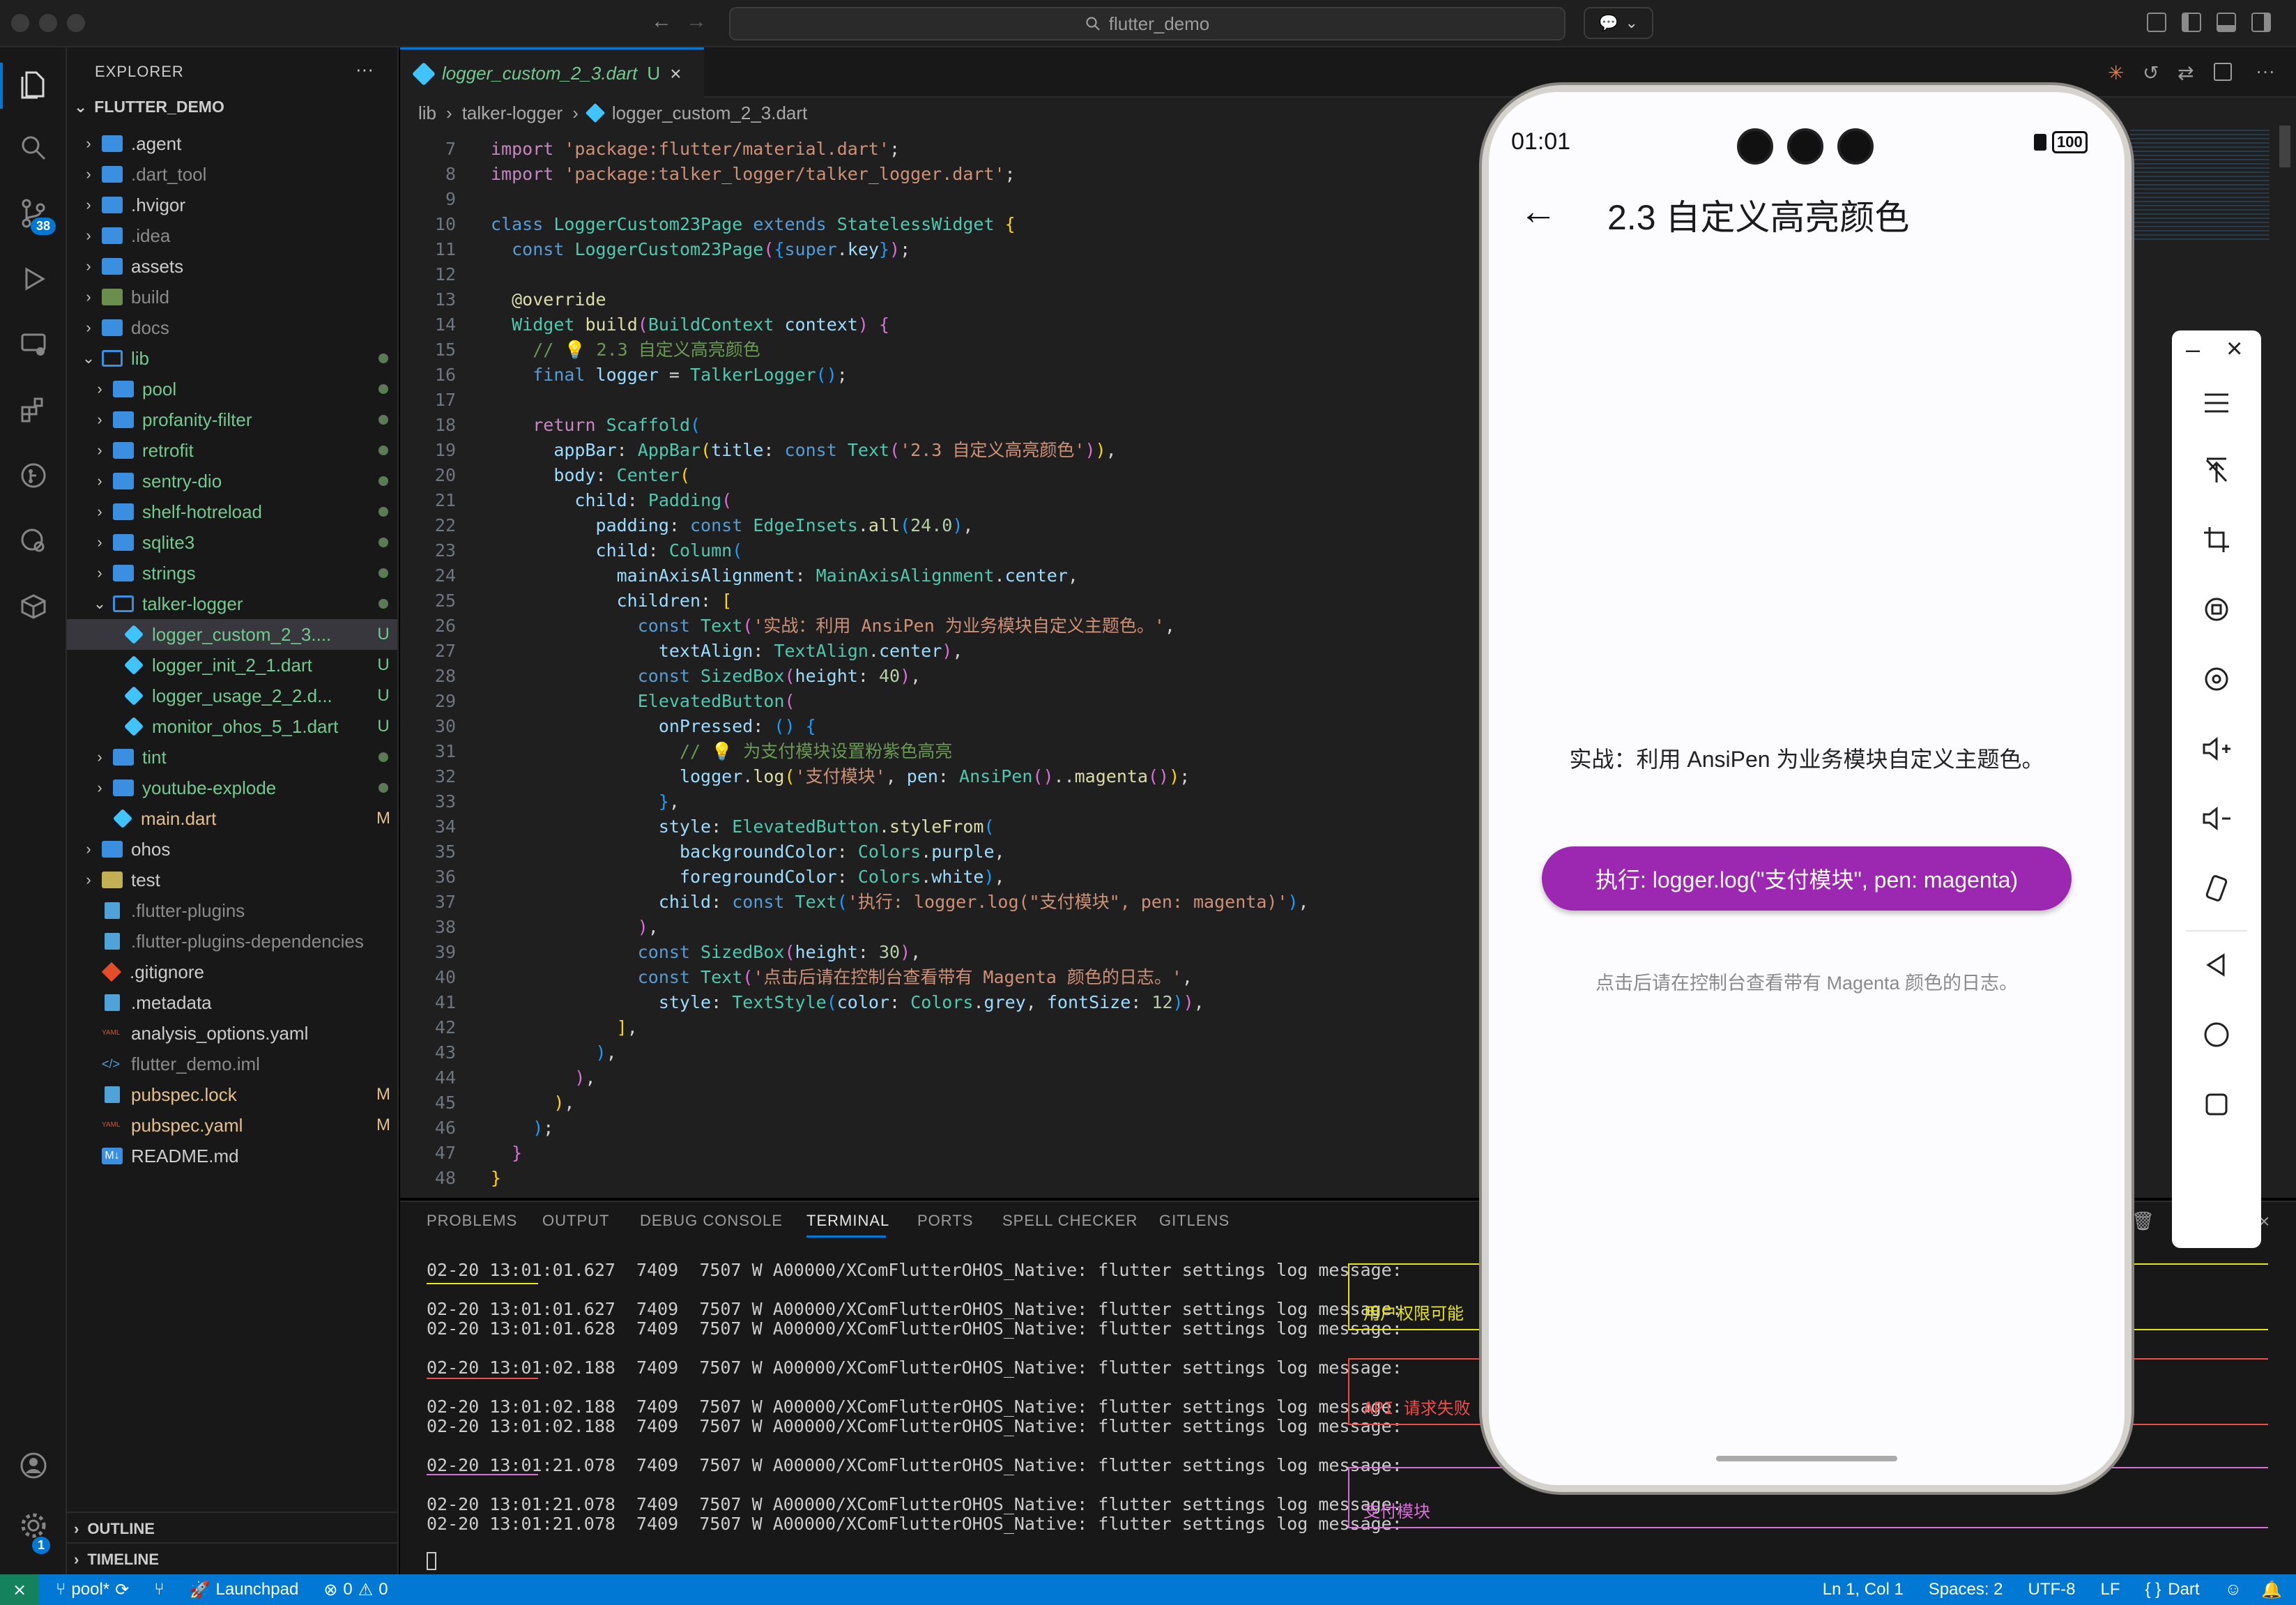  I want to click on git-graph-icon: ⑂, so click(159, 1589).